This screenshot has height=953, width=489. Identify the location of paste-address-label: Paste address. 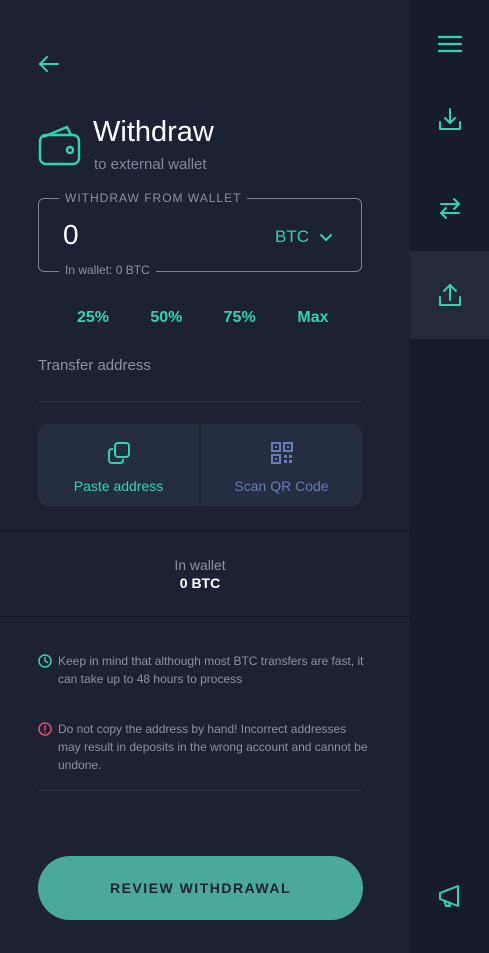
(118, 486).